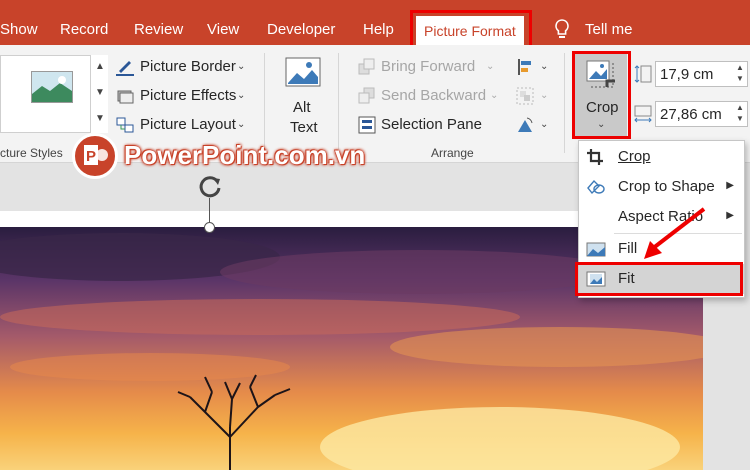  I want to click on red-arrow-annotation, so click(675, 233).